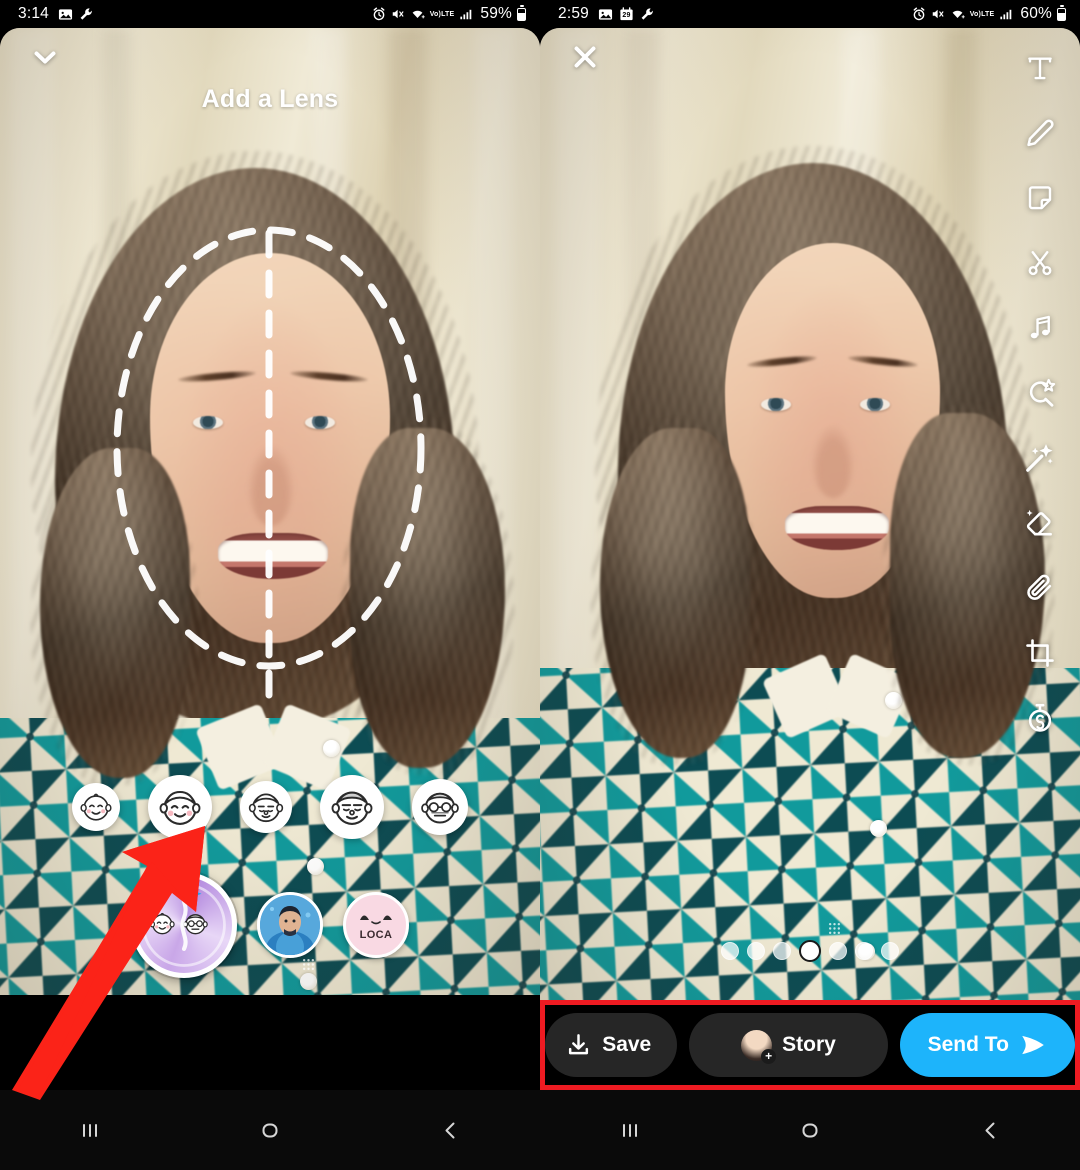 Image resolution: width=1080 pixels, height=1170 pixels. I want to click on teen-face-icon, so click(266, 808).